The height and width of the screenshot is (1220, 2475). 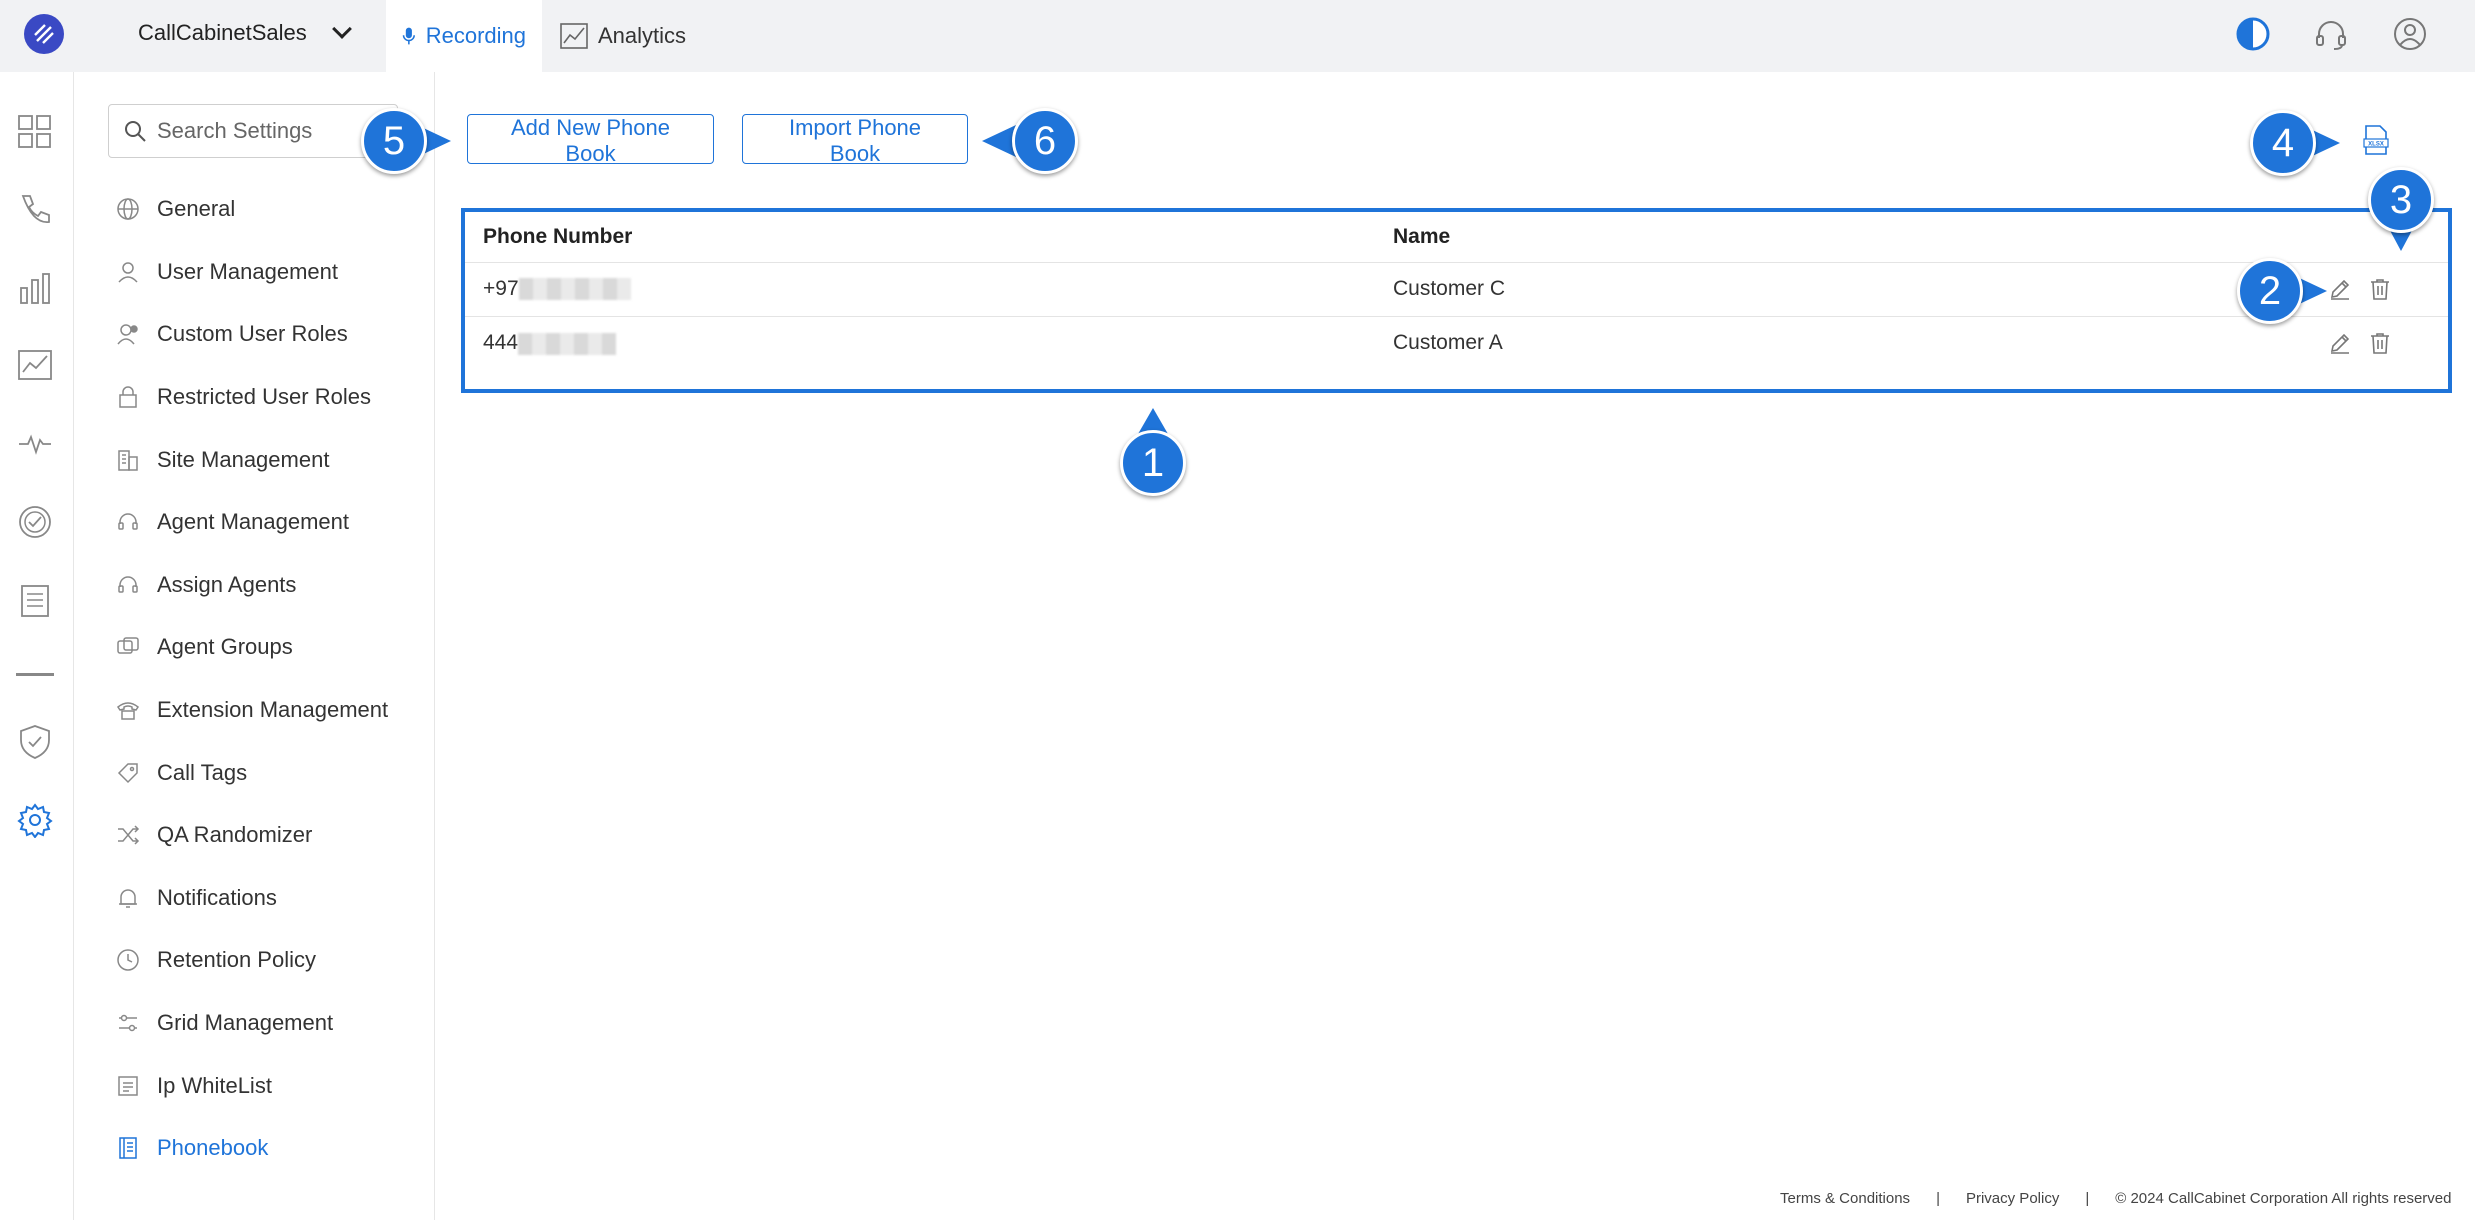 I want to click on contrast-toggle-icon, so click(x=2253, y=34).